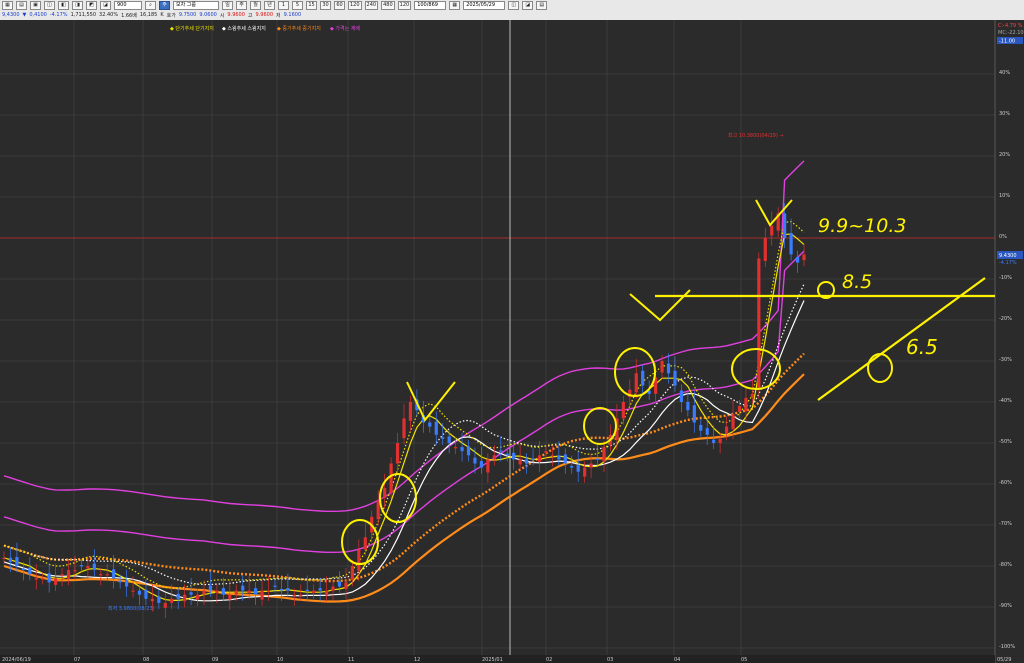 The image size is (1024, 663). What do you see at coordinates (16, 660) in the screenshot?
I see `x-tick-label: 2024/06/19` at bounding box center [16, 660].